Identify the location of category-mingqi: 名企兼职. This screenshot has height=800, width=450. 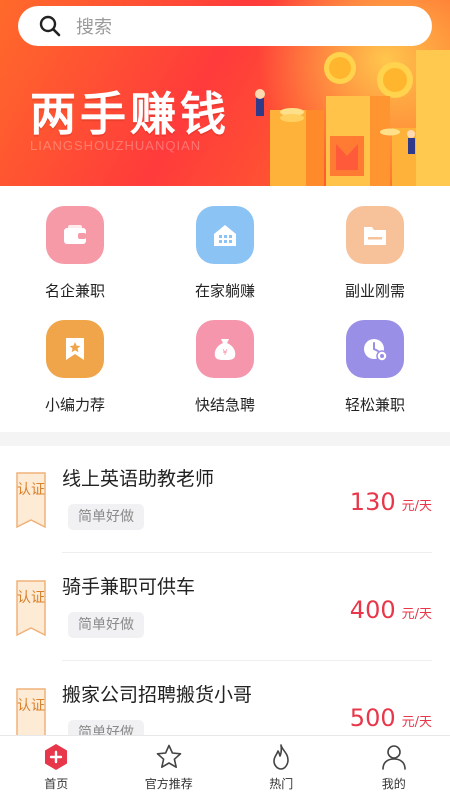
(75, 253).